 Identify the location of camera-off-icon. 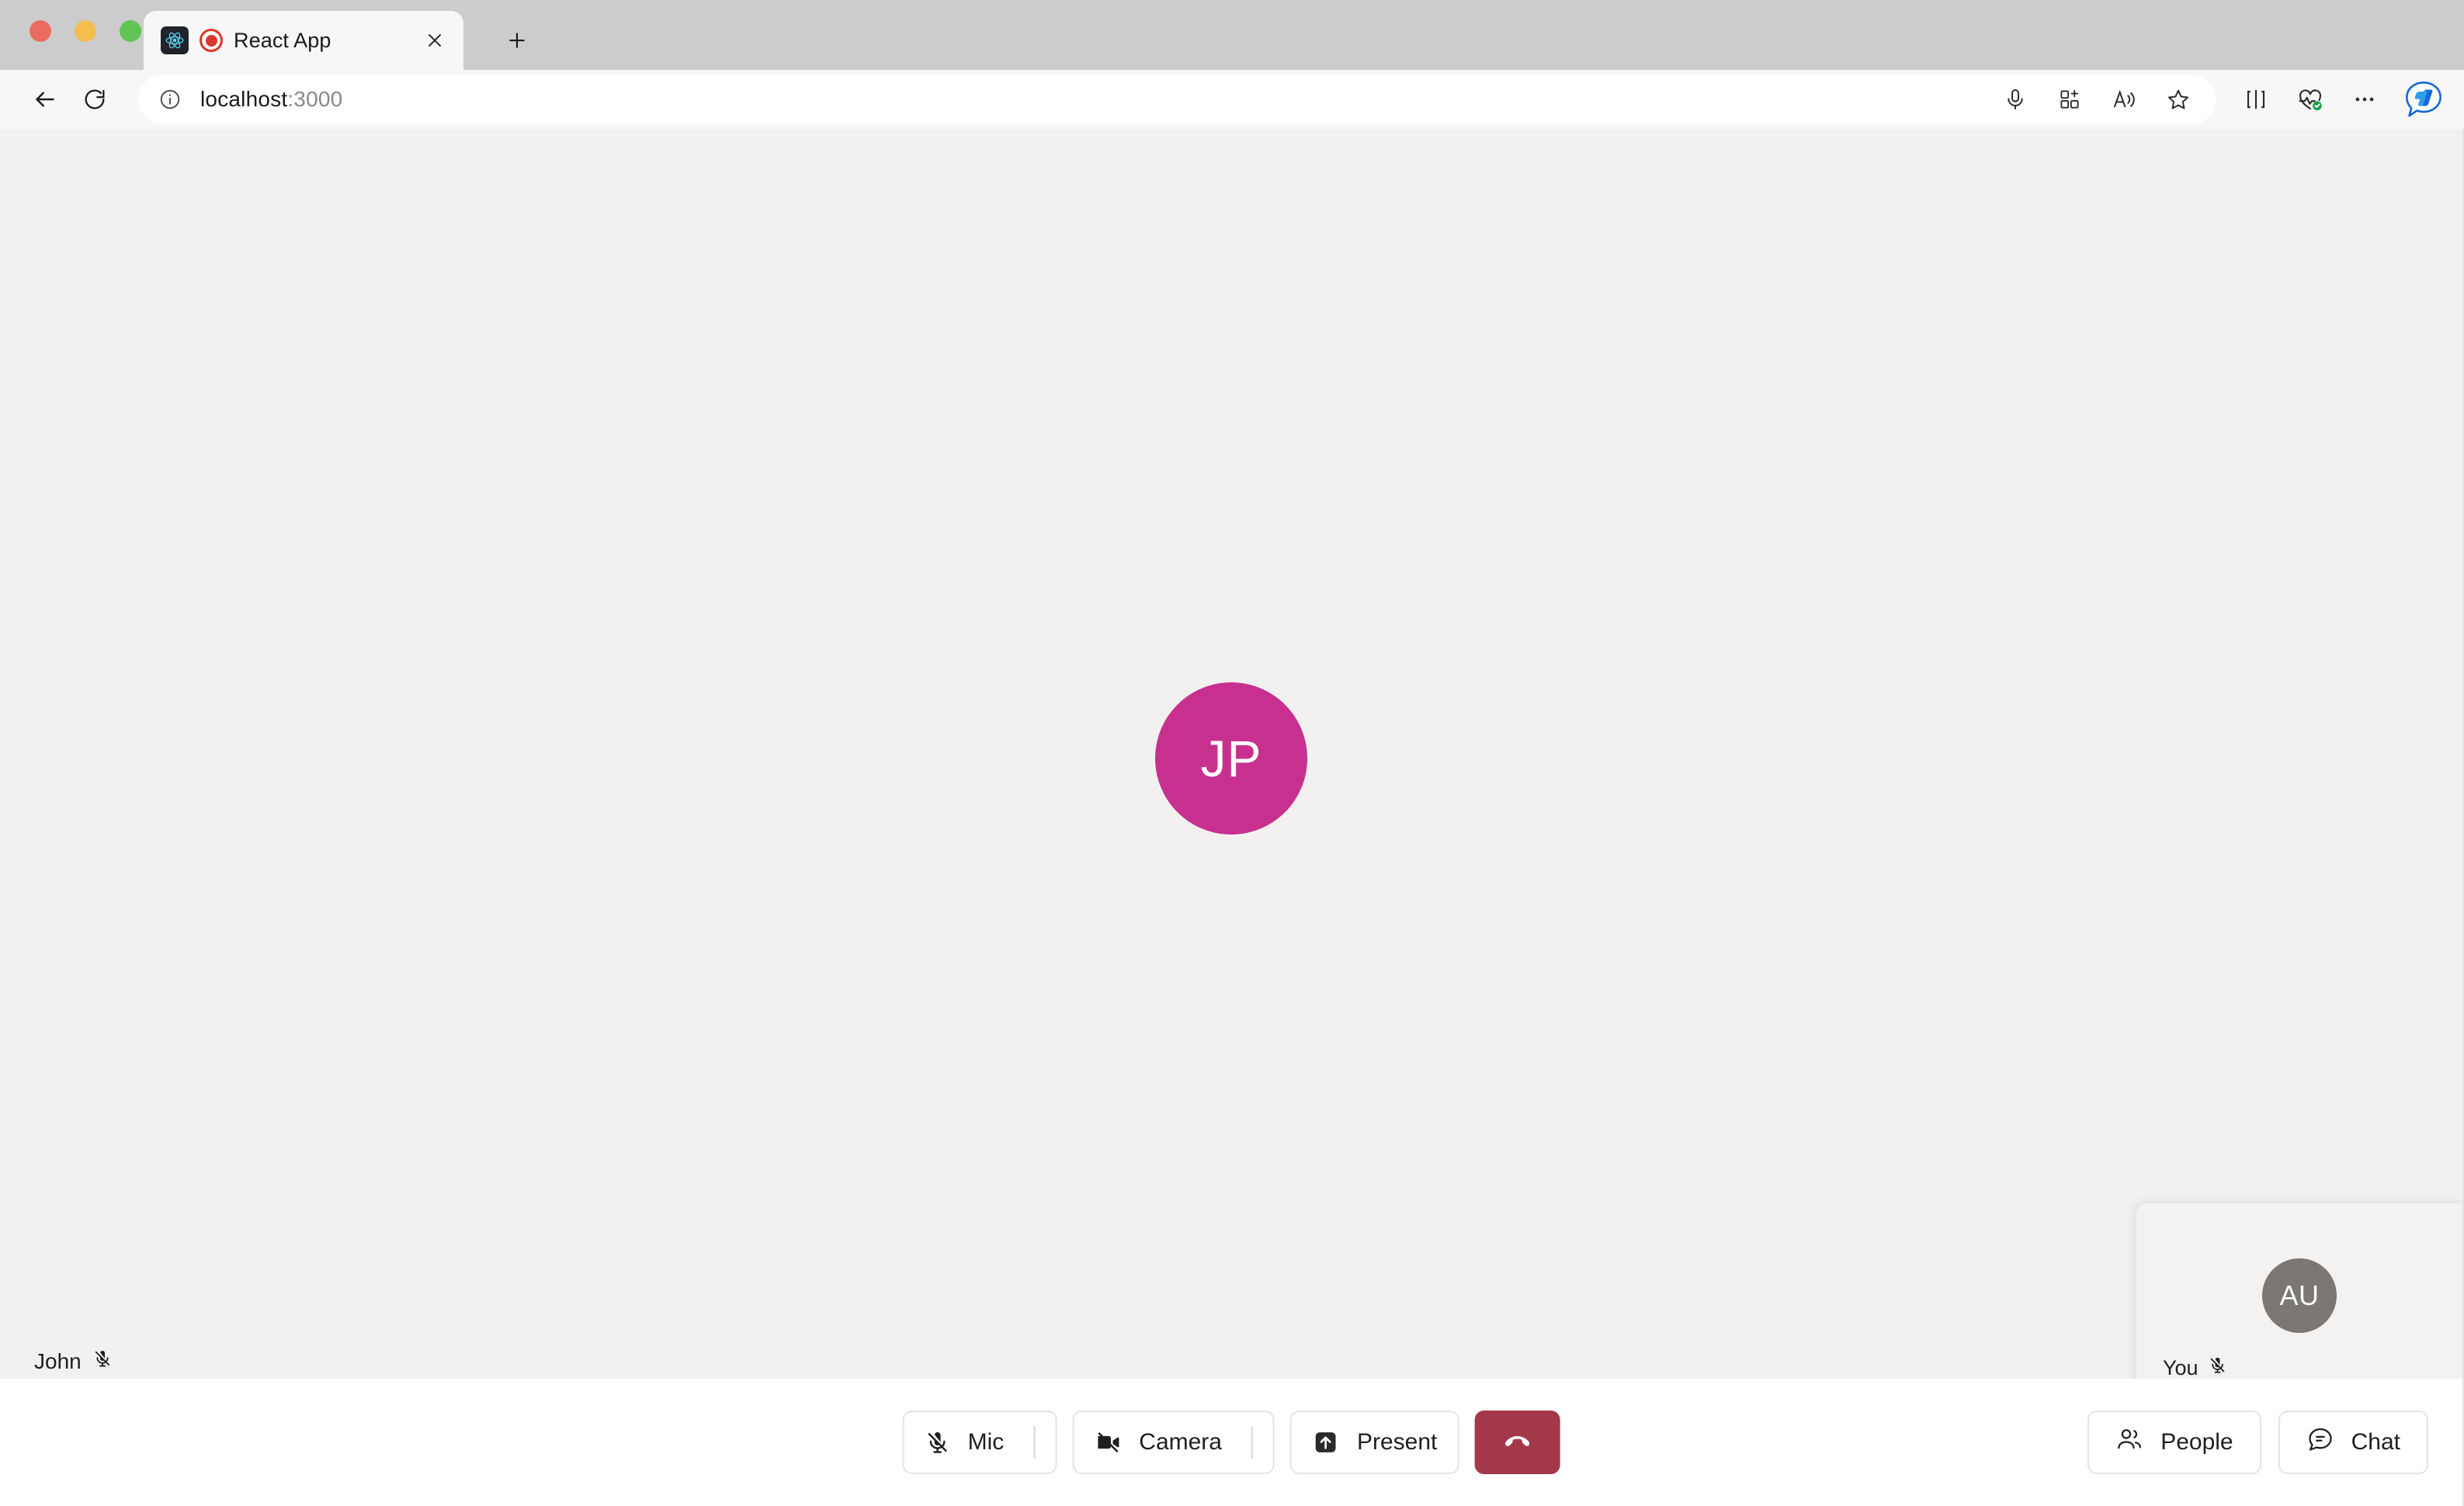
(1108, 1442).